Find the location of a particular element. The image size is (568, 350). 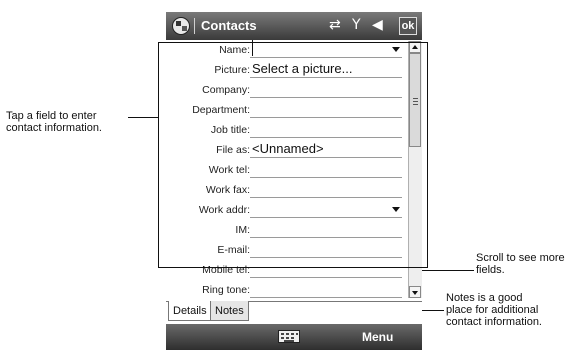

tap-field-callout-line is located at coordinates (143, 117).